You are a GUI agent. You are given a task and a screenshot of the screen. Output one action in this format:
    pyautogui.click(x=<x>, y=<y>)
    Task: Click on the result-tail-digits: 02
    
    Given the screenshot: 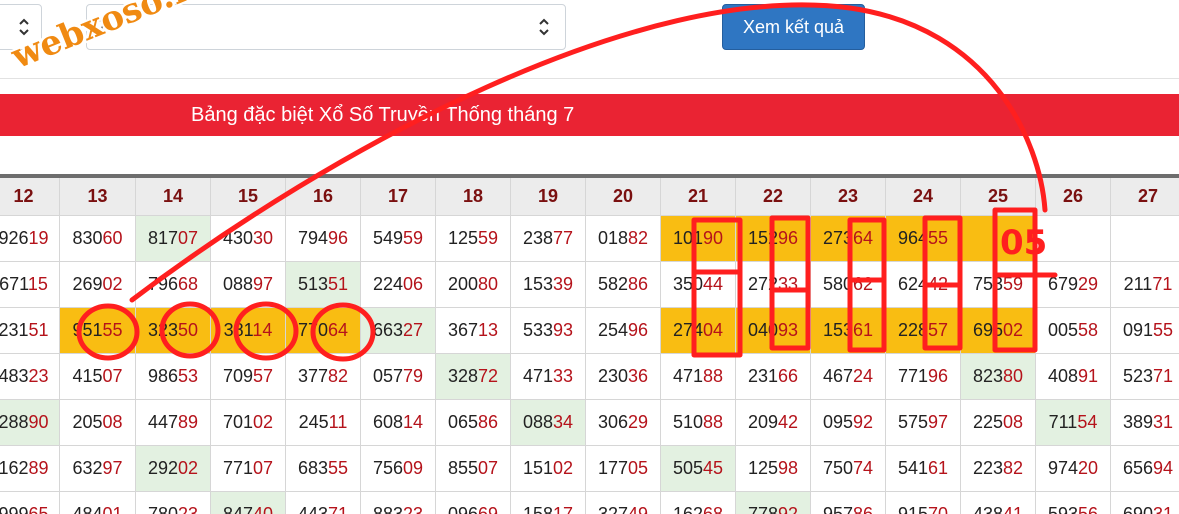 What is the action you would take?
    pyautogui.click(x=188, y=468)
    